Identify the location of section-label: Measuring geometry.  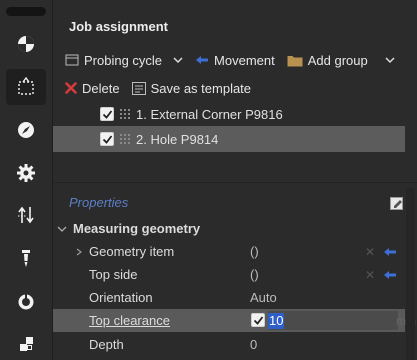
(137, 228).